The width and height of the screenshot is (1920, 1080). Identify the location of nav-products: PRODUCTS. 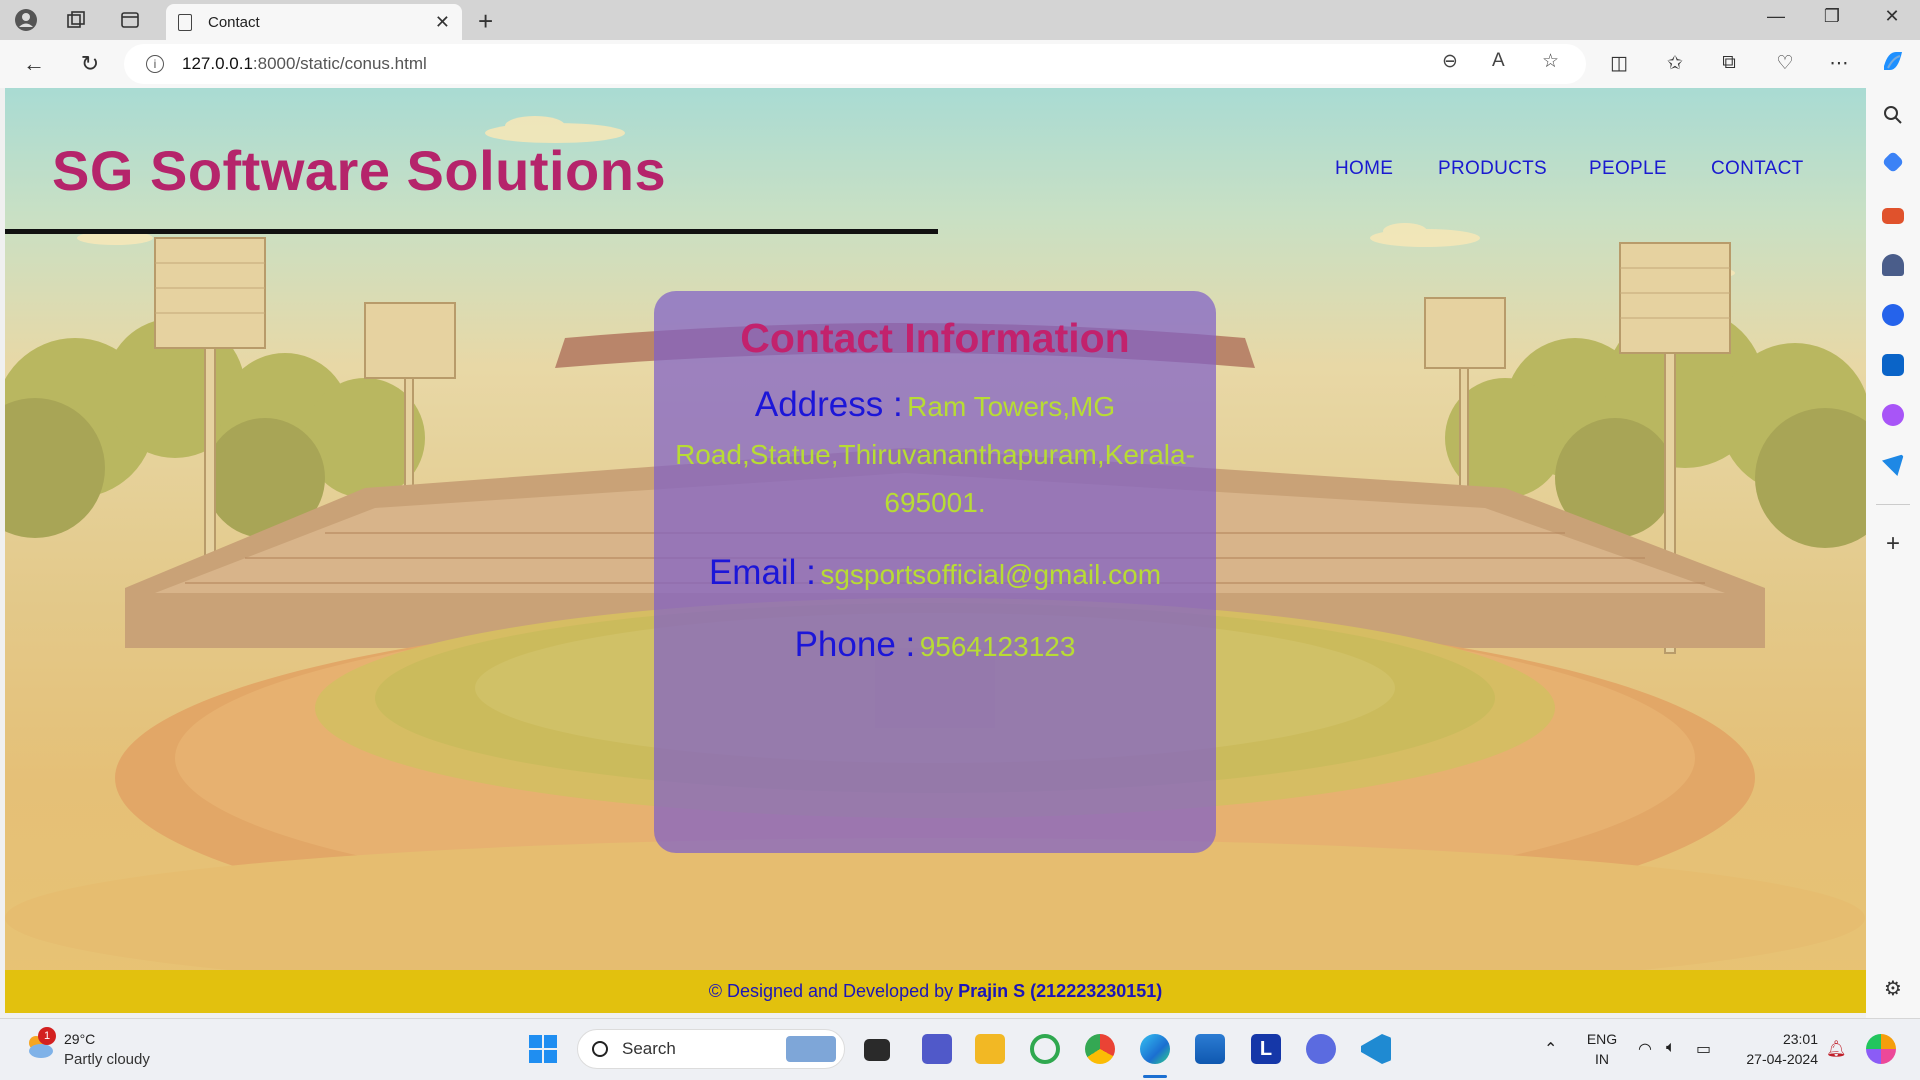
(1492, 169).